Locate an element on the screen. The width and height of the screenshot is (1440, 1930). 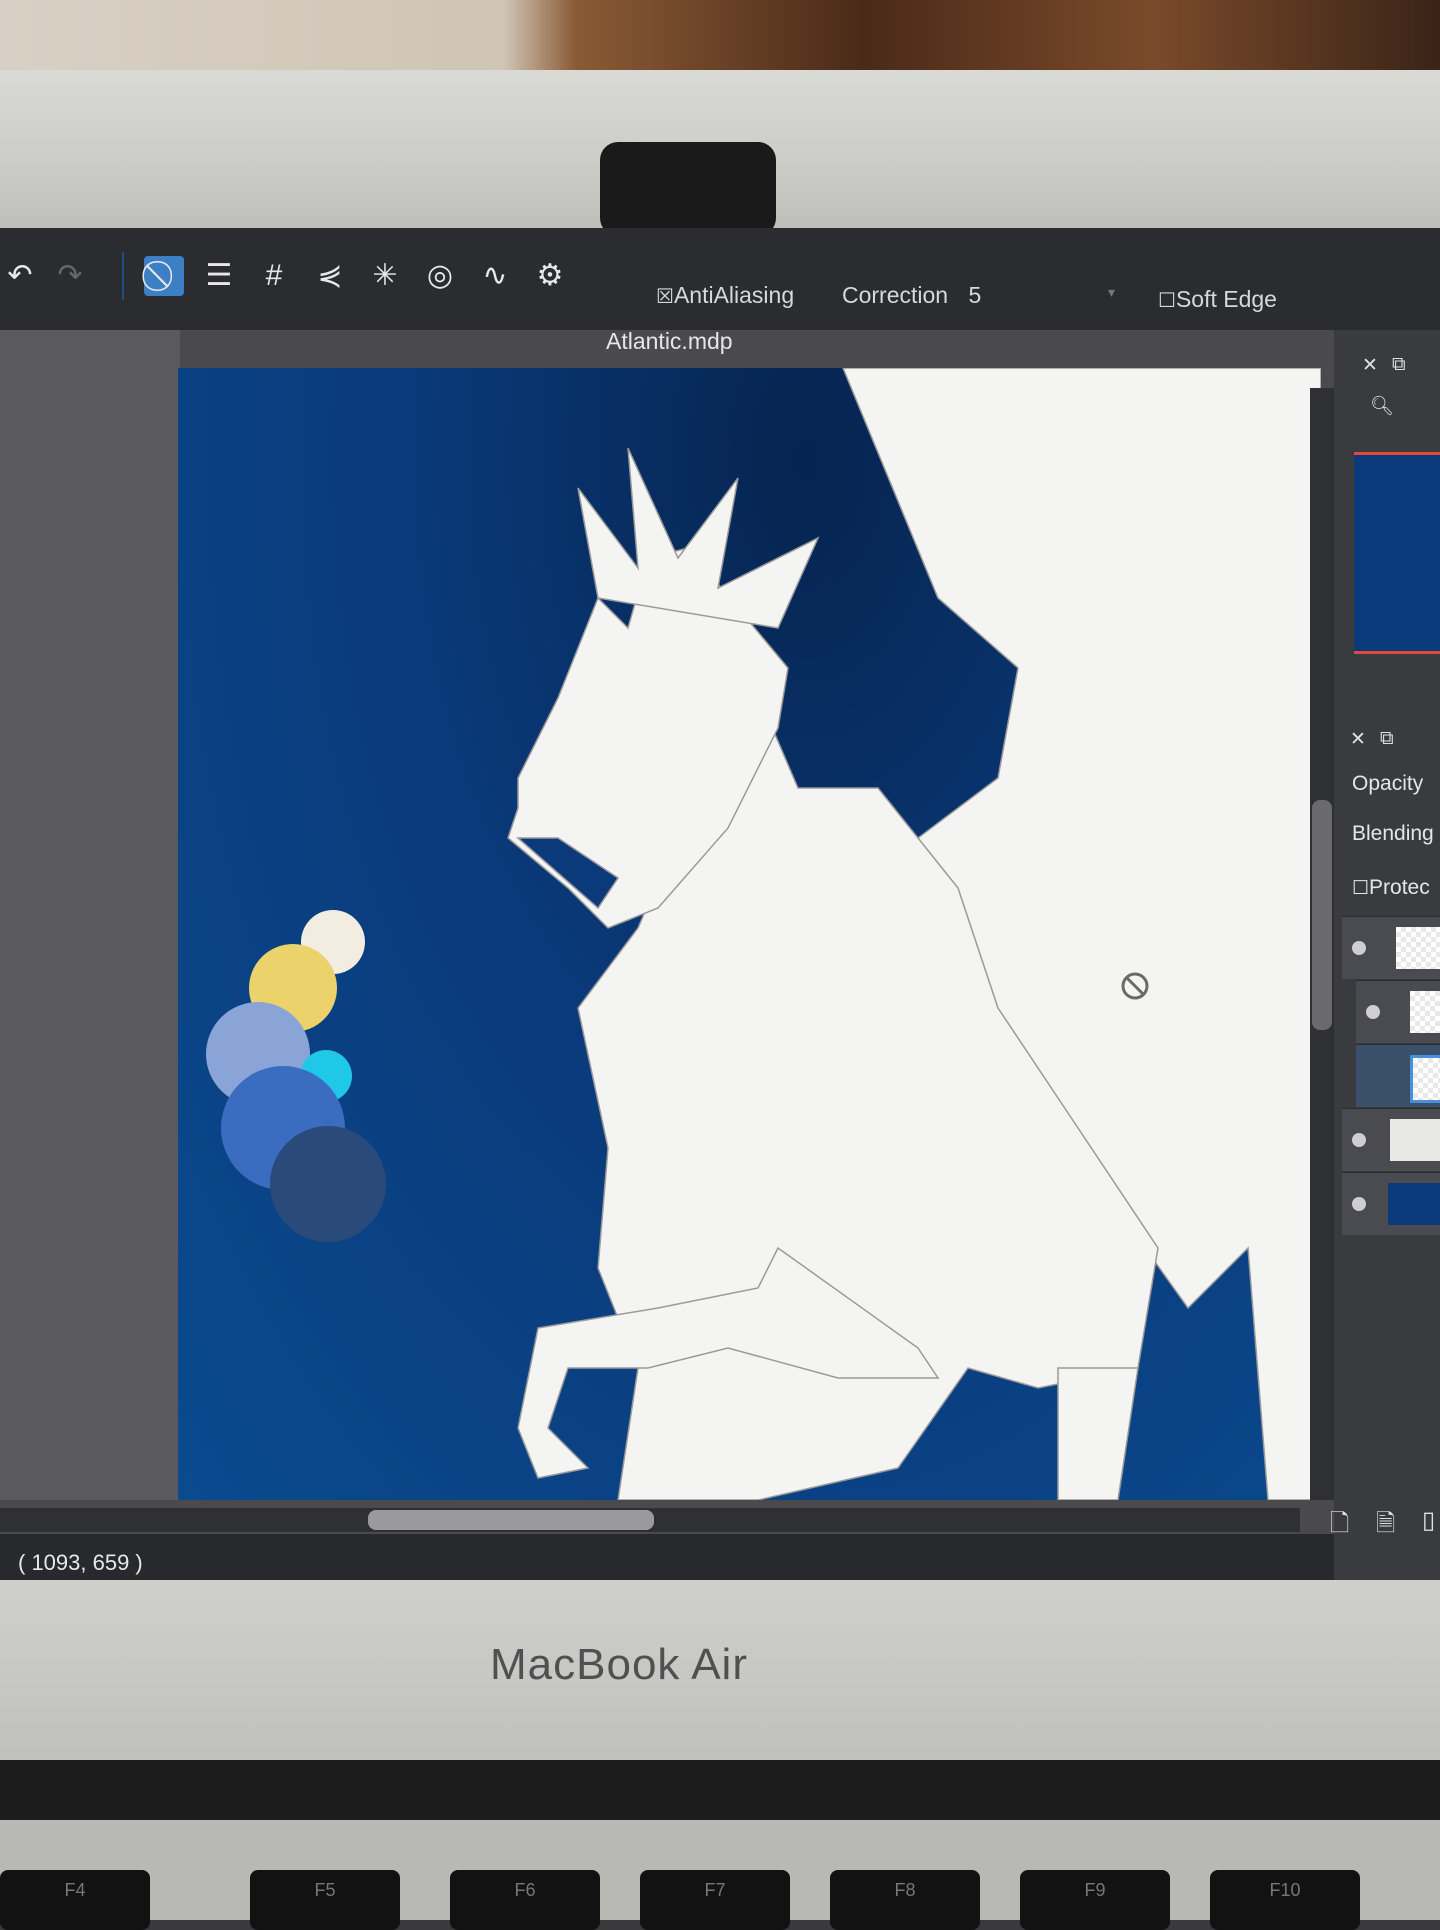
radial-snap-icon: ✳ is located at coordinates (385, 276).